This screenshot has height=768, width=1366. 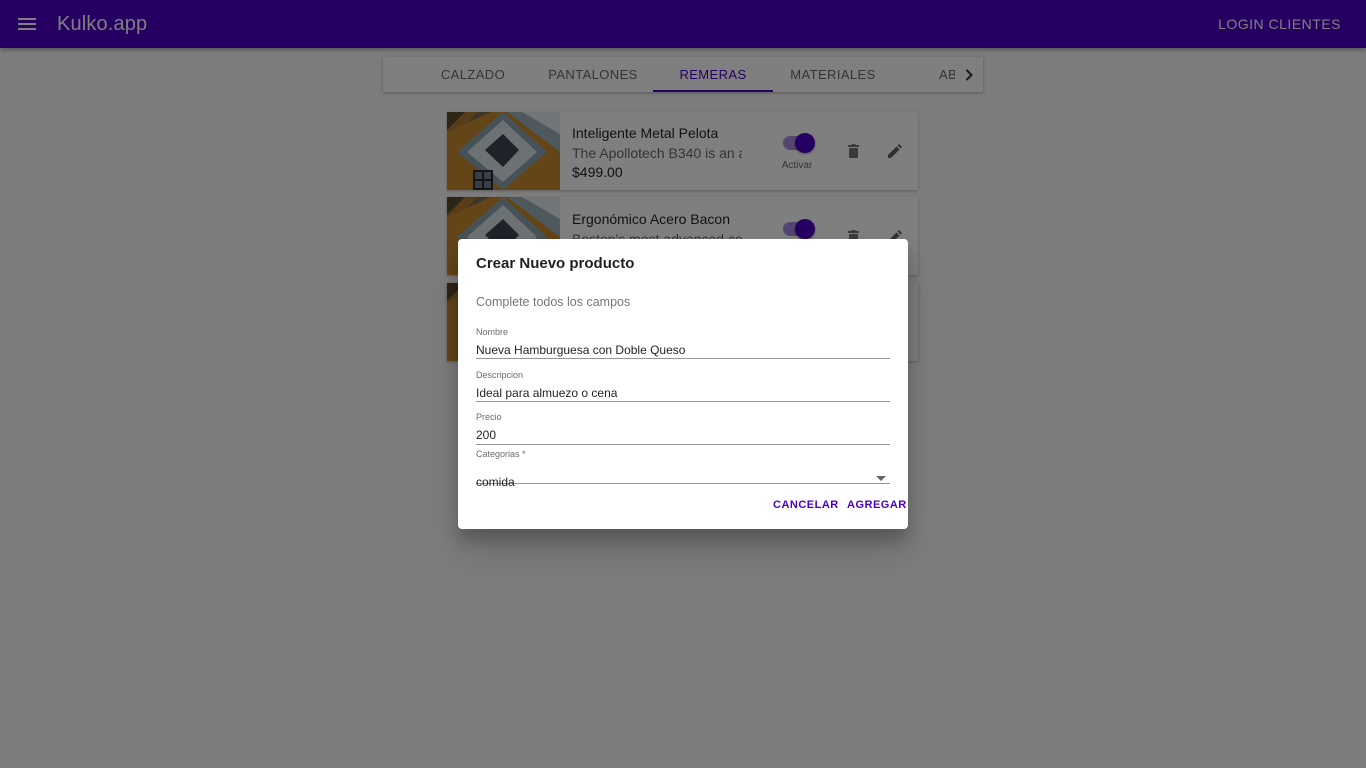 I want to click on descripcion-field: Descripcion Ideal para almuezo o cena, so click(x=683, y=386).